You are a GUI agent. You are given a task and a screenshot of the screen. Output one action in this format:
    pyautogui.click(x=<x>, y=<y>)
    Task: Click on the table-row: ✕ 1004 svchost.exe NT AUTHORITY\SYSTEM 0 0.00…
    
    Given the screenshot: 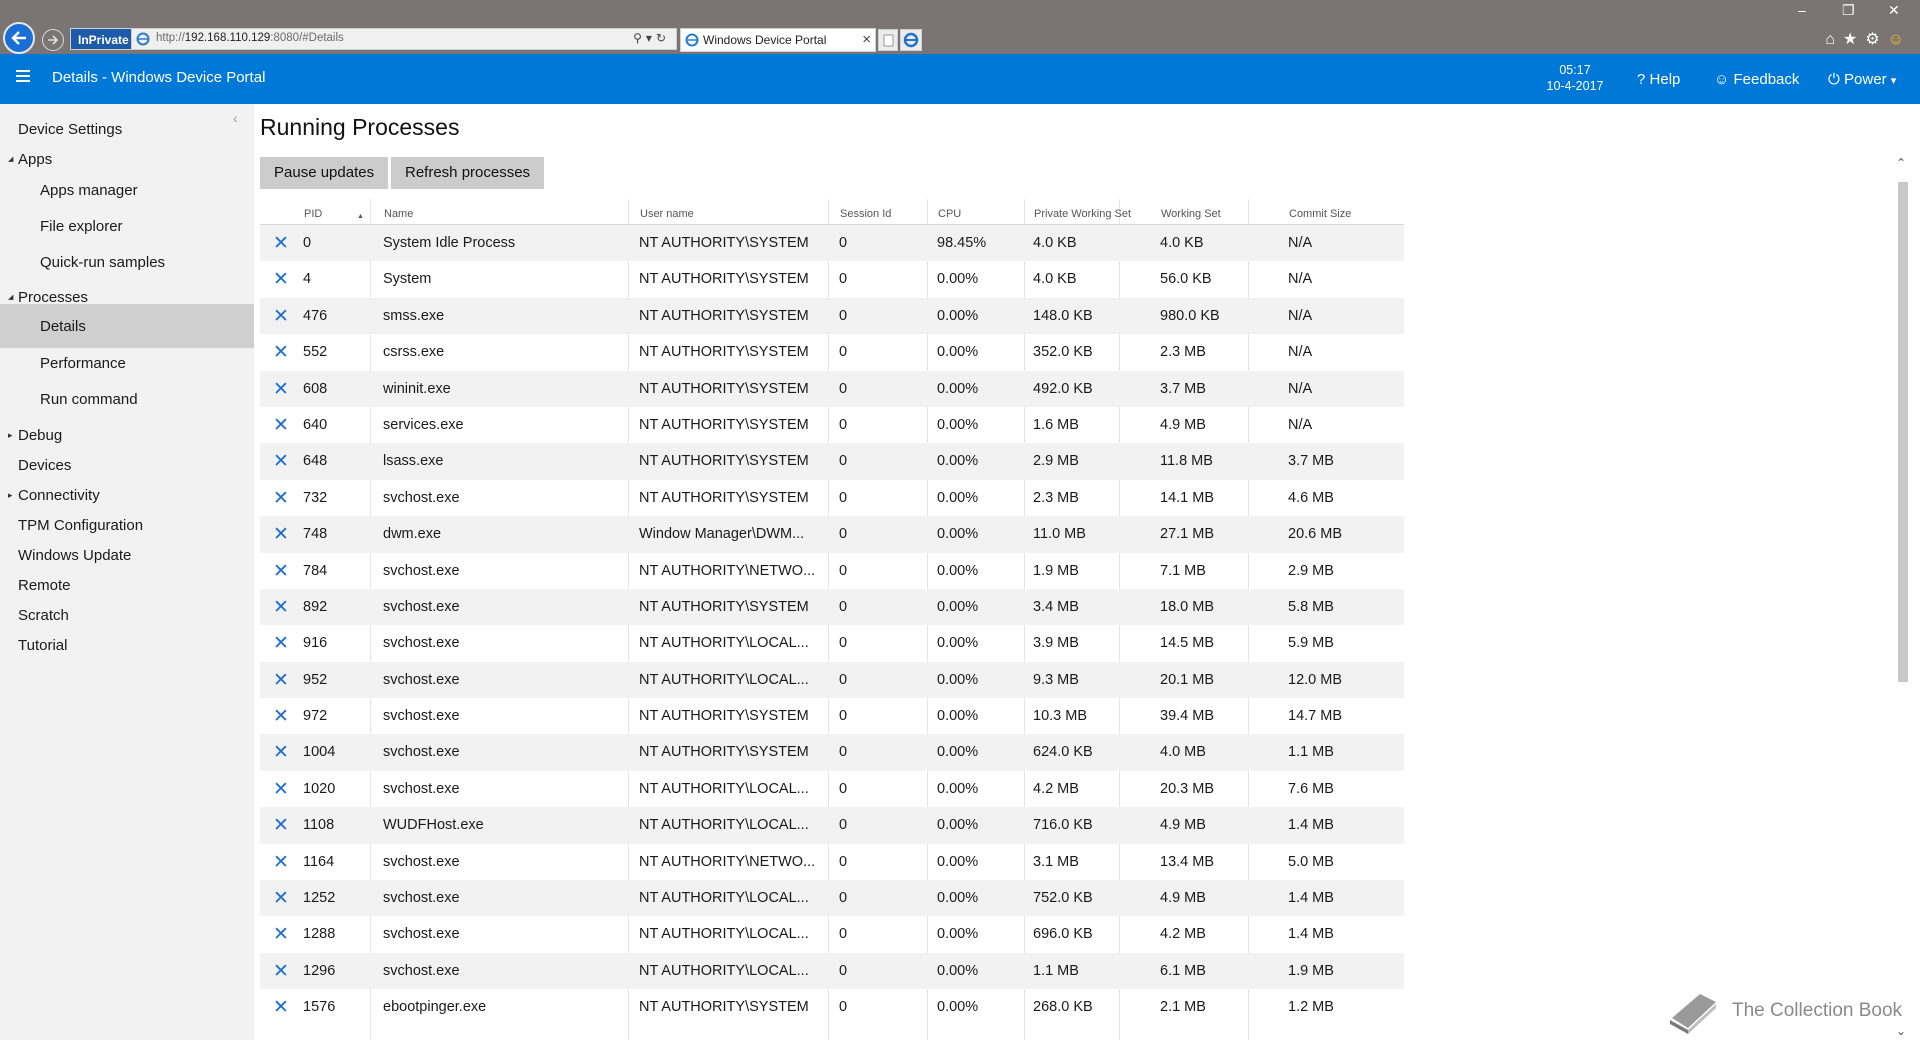 What is the action you would take?
    pyautogui.click(x=832, y=752)
    